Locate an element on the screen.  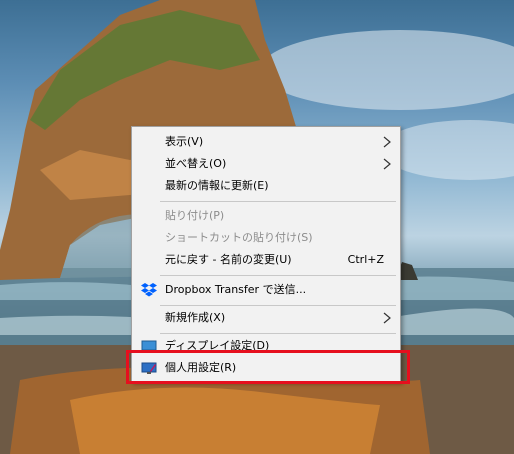
menu-item-label: 表示(V) is located at coordinates (184, 141).